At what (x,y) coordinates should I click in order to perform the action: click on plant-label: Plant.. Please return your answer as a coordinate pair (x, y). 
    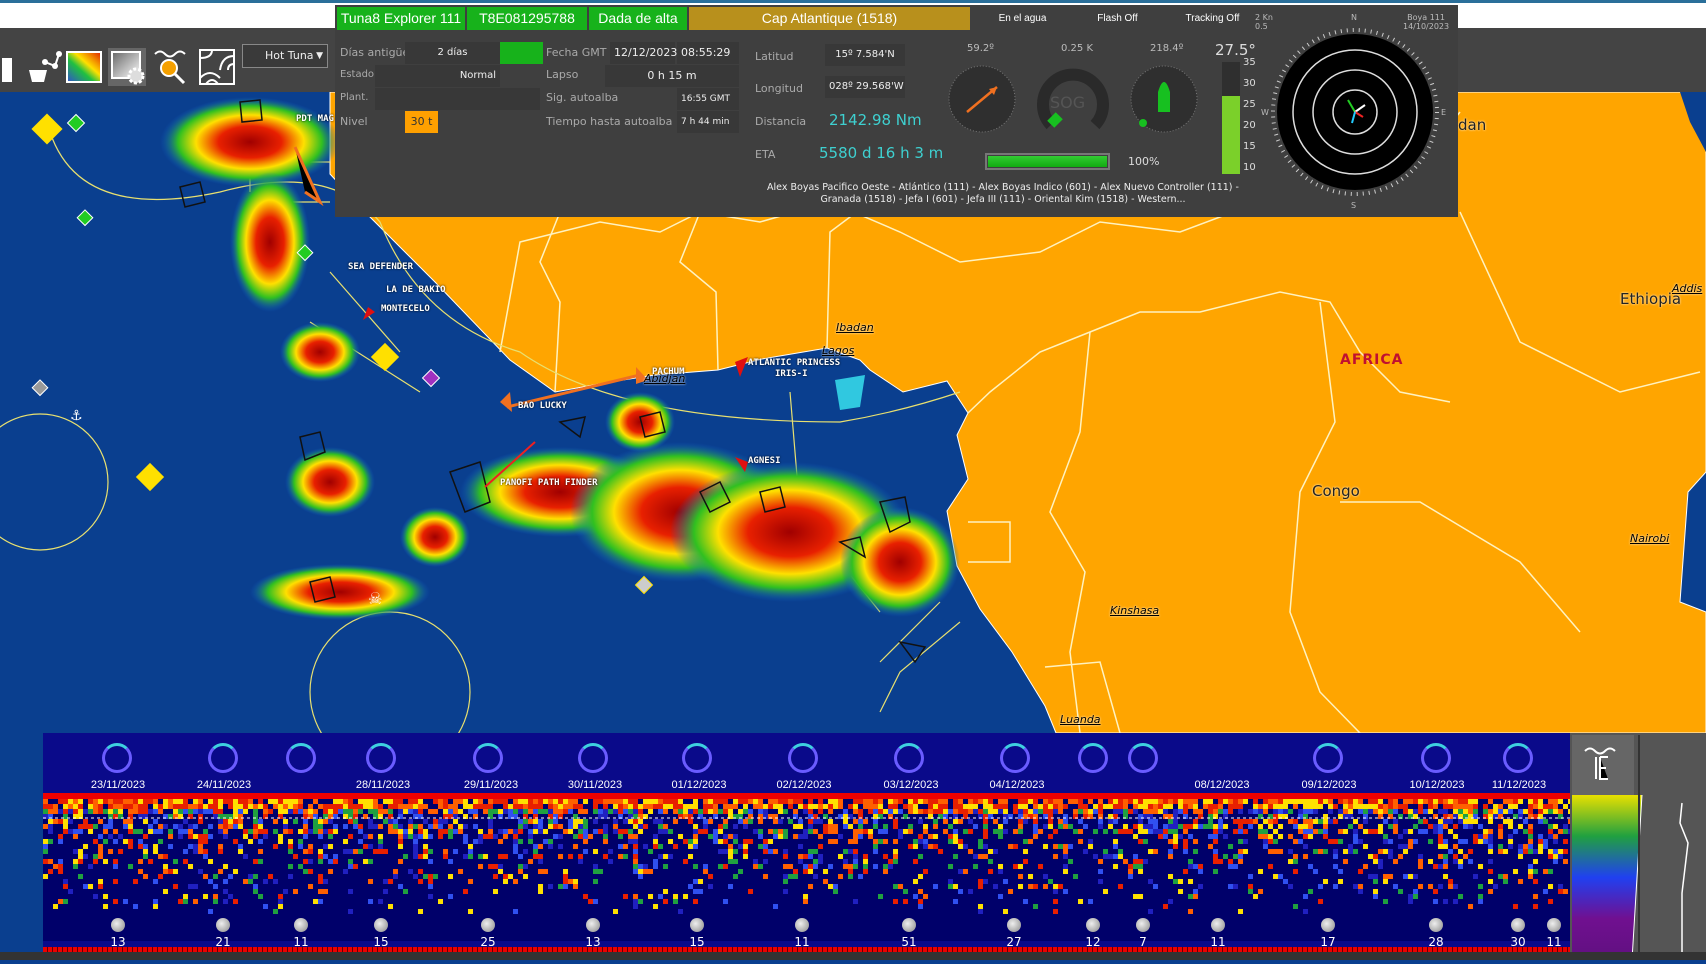
    Looking at the image, I should click on (354, 97).